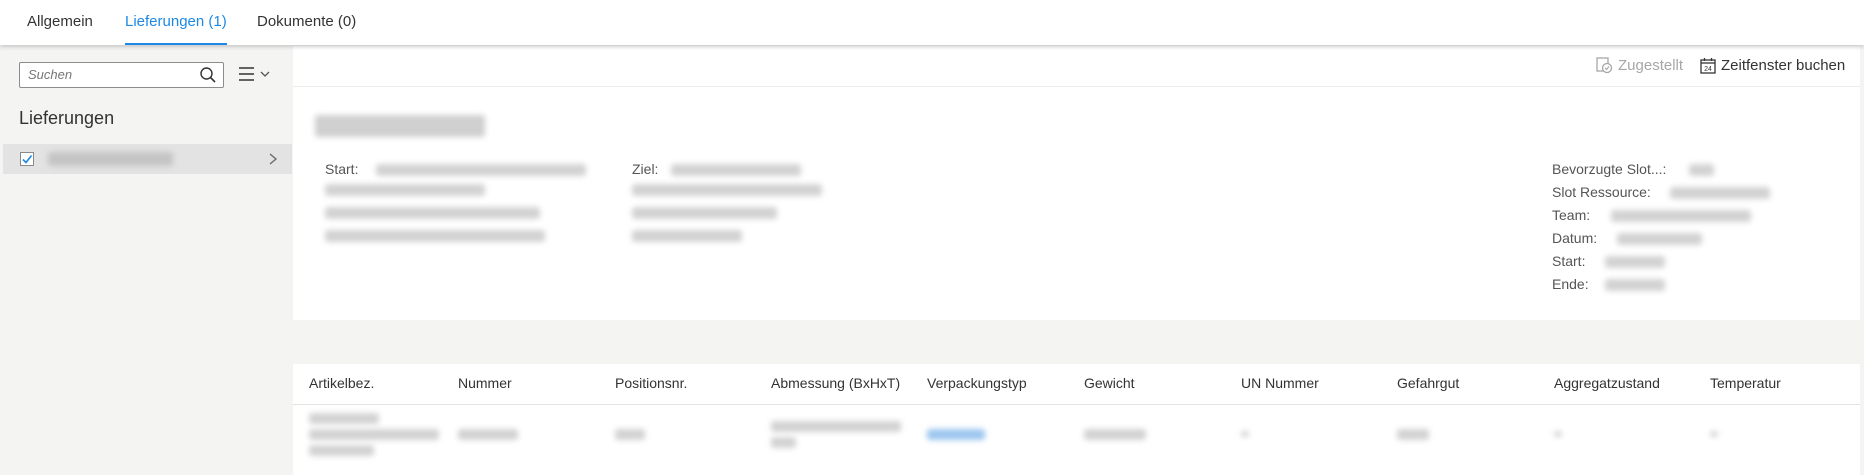 This screenshot has height=475, width=1864. I want to click on team-value-redacted, so click(1681, 216).